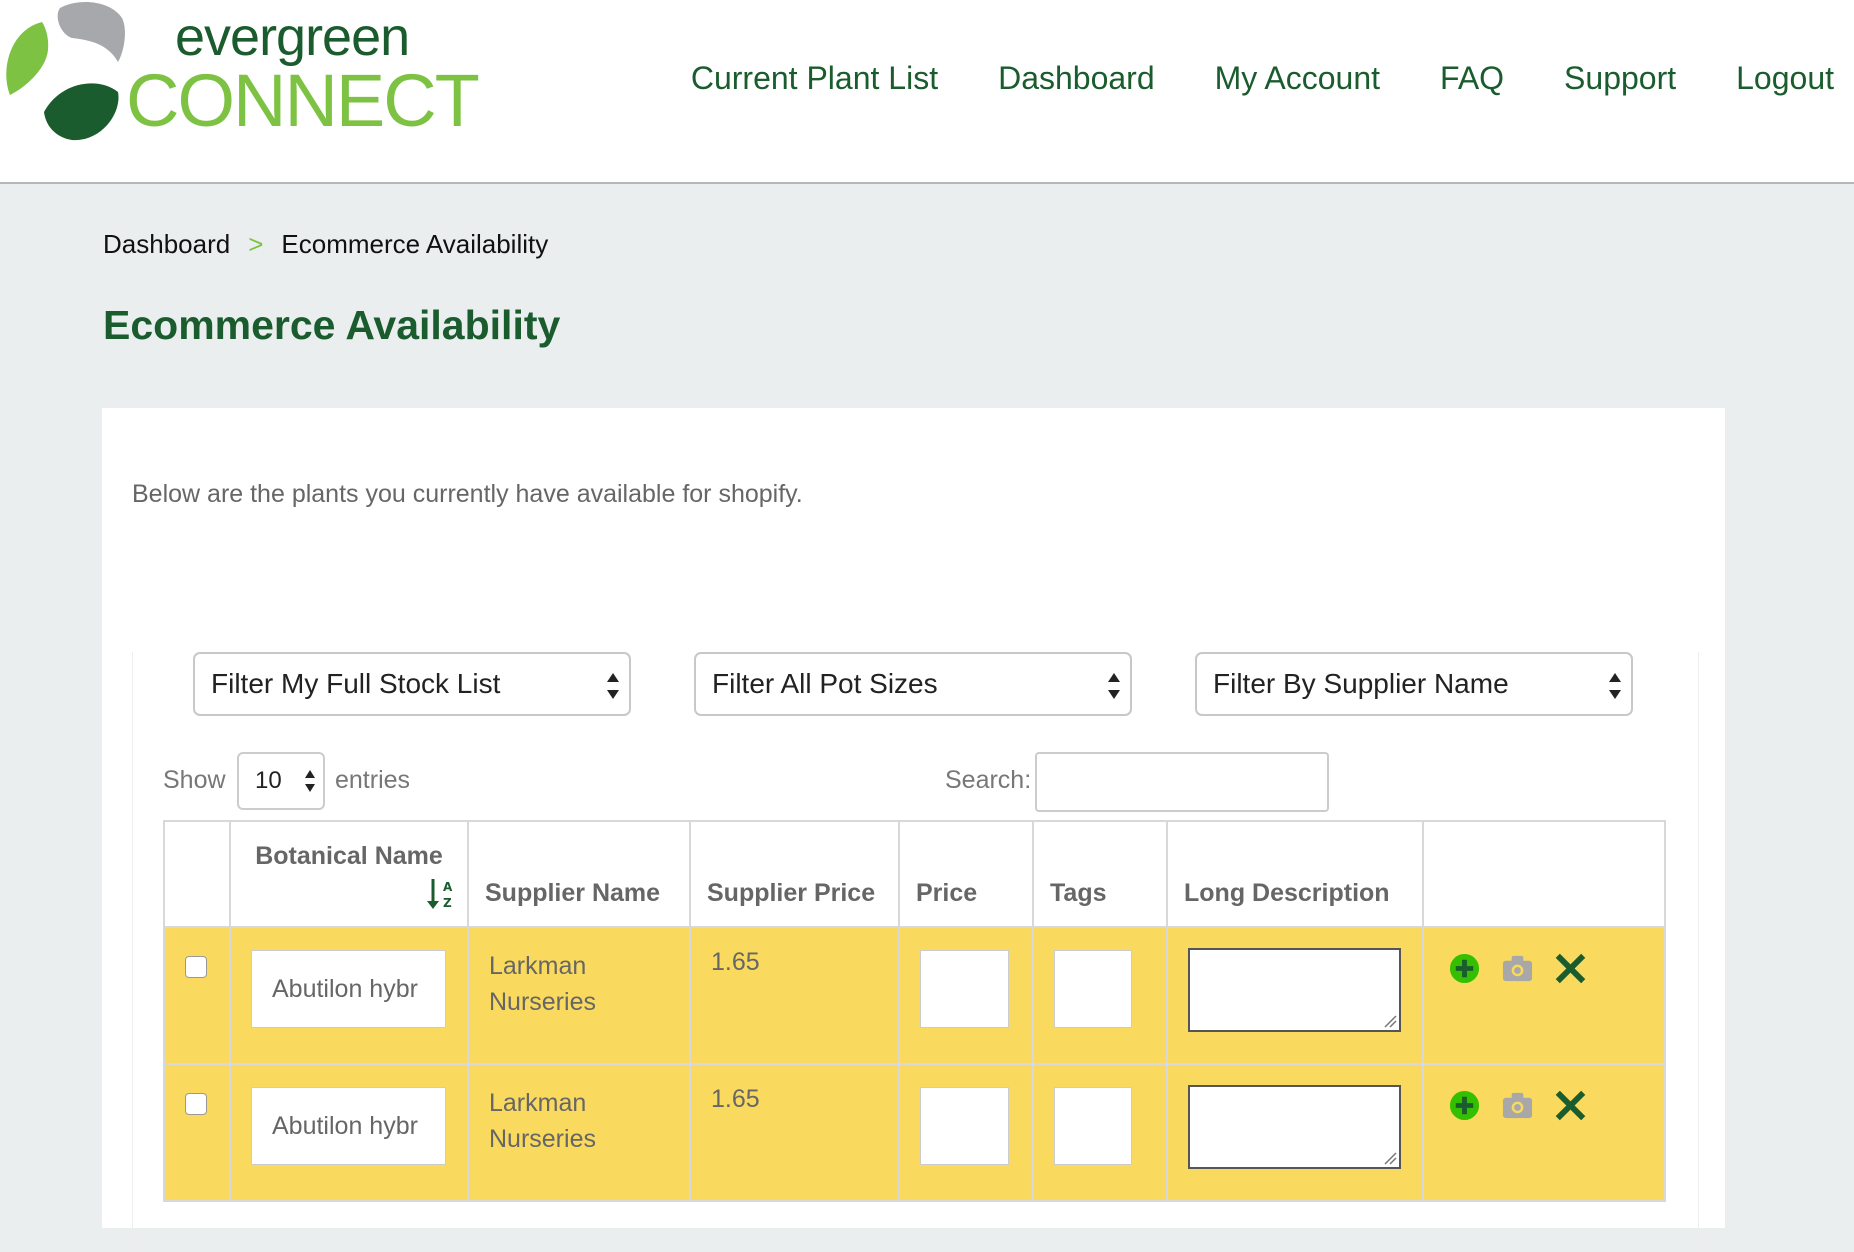  Describe the element at coordinates (349, 874) in the screenshot. I see `column-header-botanical-name: Botanical Name A Z` at that location.